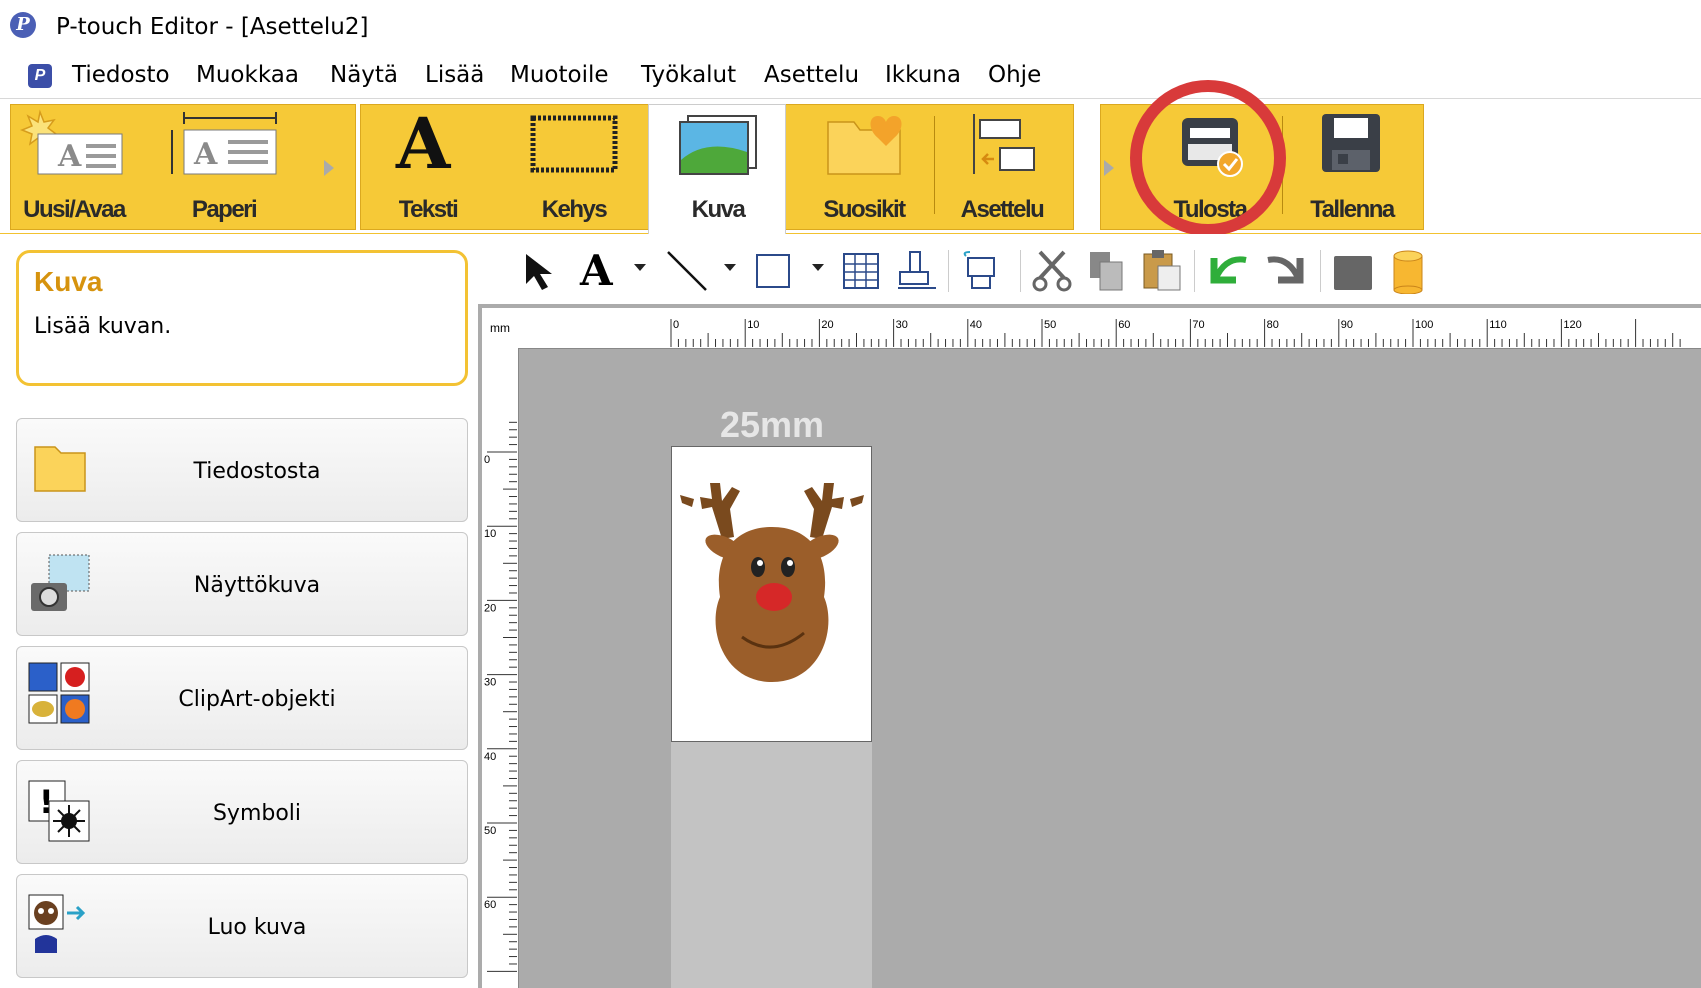  What do you see at coordinates (487, 460) in the screenshot?
I see `ruler-tick-label: 0` at bounding box center [487, 460].